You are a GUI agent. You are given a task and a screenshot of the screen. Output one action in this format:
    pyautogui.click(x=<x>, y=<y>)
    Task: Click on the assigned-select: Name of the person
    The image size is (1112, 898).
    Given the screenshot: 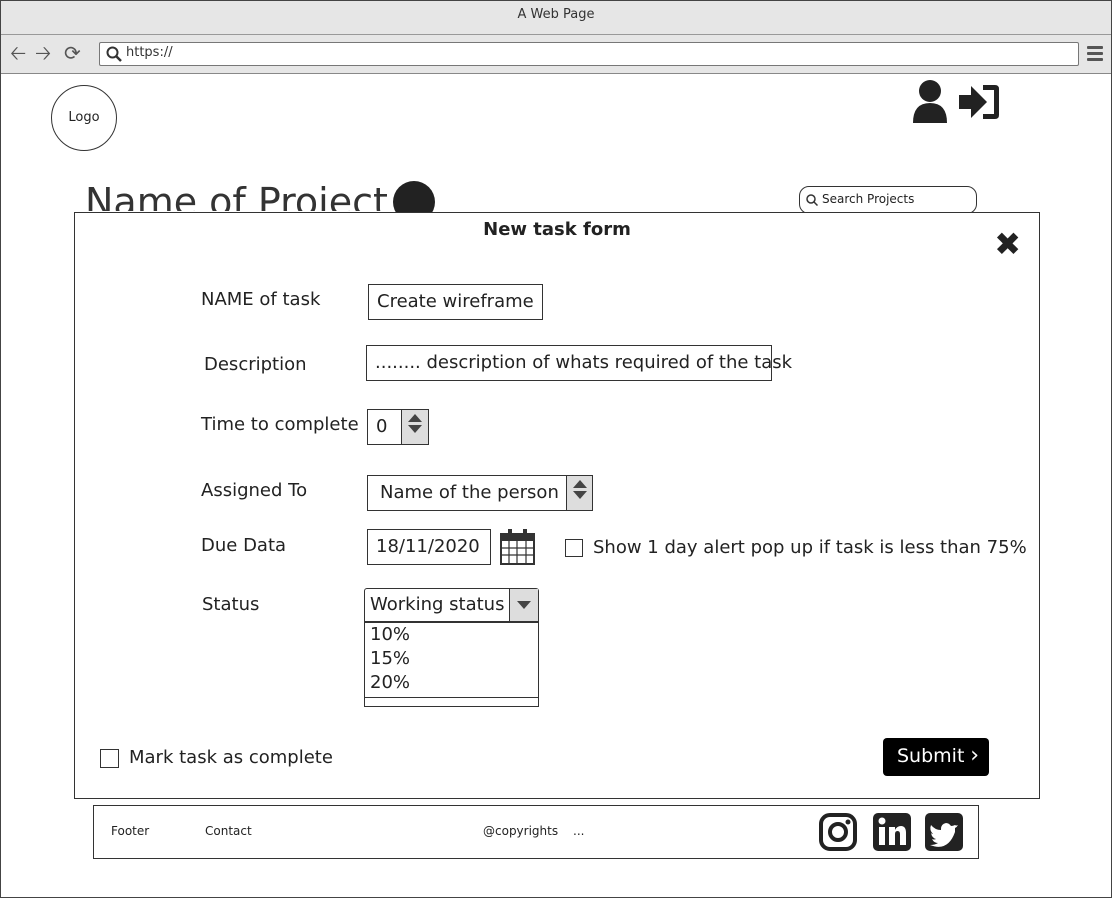 What is the action you would take?
    pyautogui.click(x=480, y=493)
    